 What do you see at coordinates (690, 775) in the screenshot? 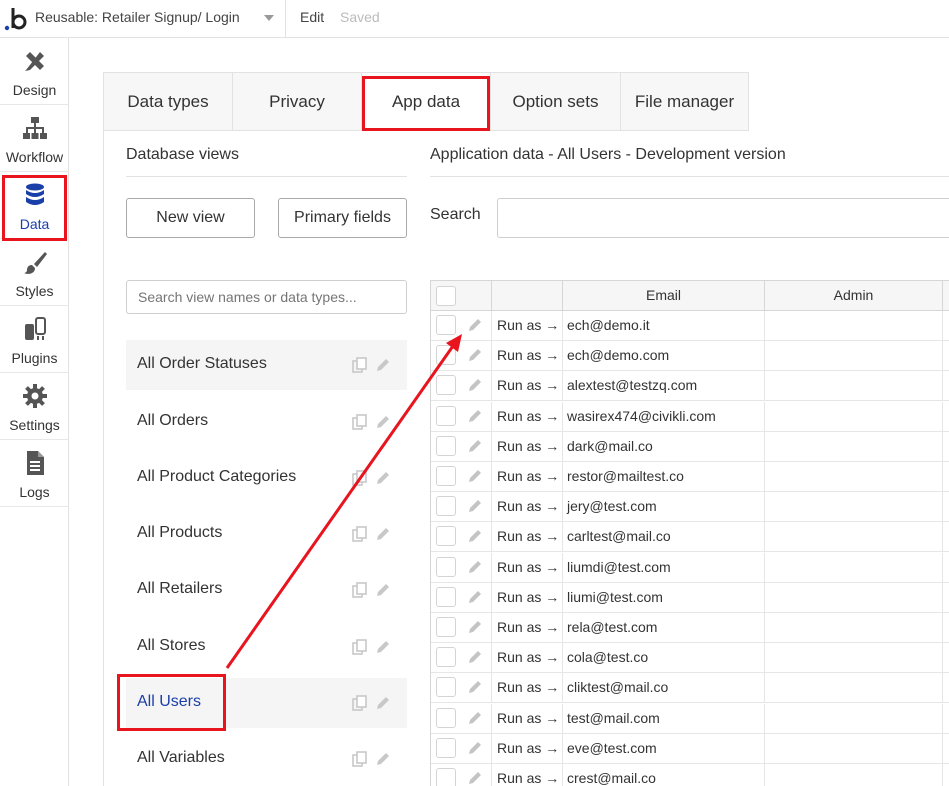
I see `table-row: Run as → crest@mail.co` at bounding box center [690, 775].